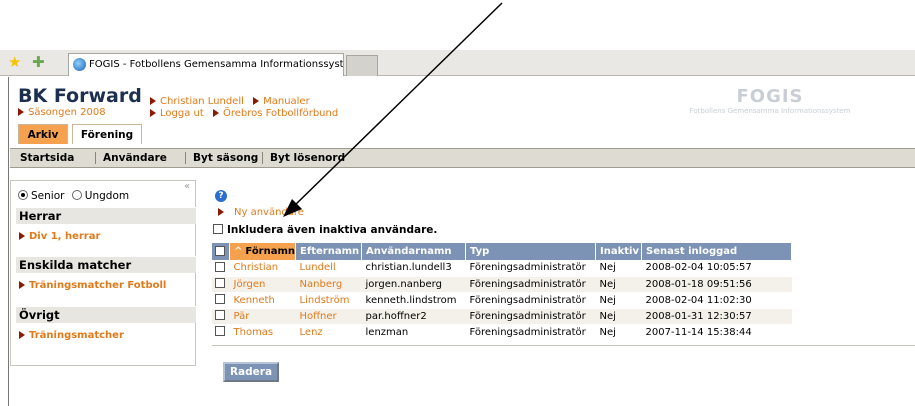  I want to click on include-inactive-row: Inkludera även inaktiva användare., so click(325, 230).